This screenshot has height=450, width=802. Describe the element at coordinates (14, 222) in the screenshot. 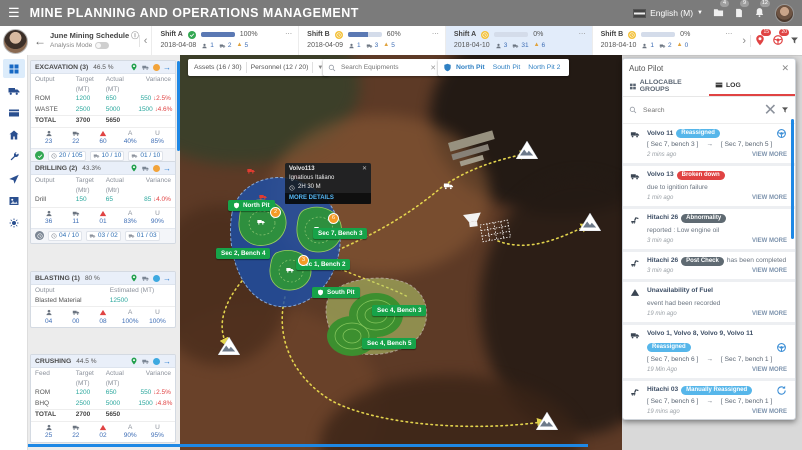

I see `sidebar-item-gear` at that location.